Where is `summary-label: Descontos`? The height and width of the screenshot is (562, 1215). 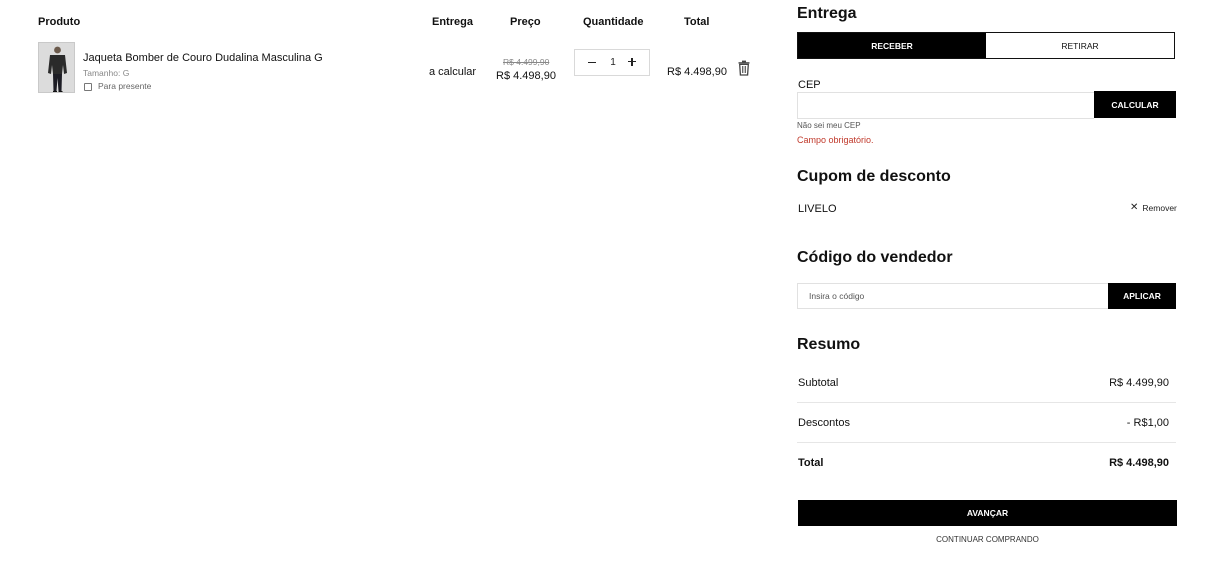 summary-label: Descontos is located at coordinates (824, 423).